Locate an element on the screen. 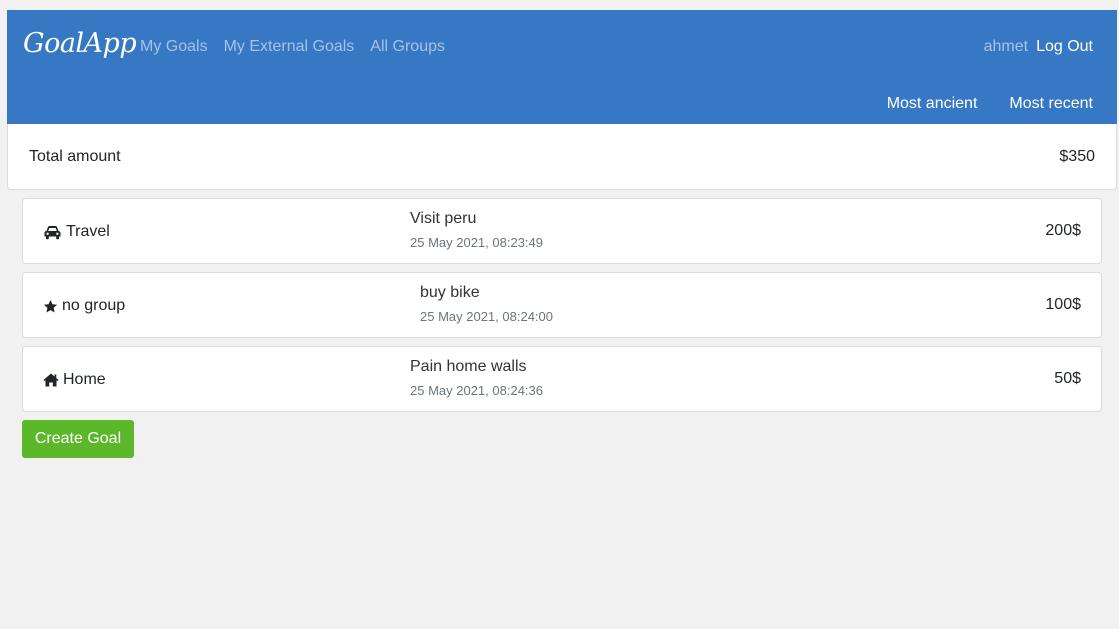 Image resolution: width=1119 pixels, height=629 pixels. nav-link-my-external-goals: My External Goals is located at coordinates (289, 47).